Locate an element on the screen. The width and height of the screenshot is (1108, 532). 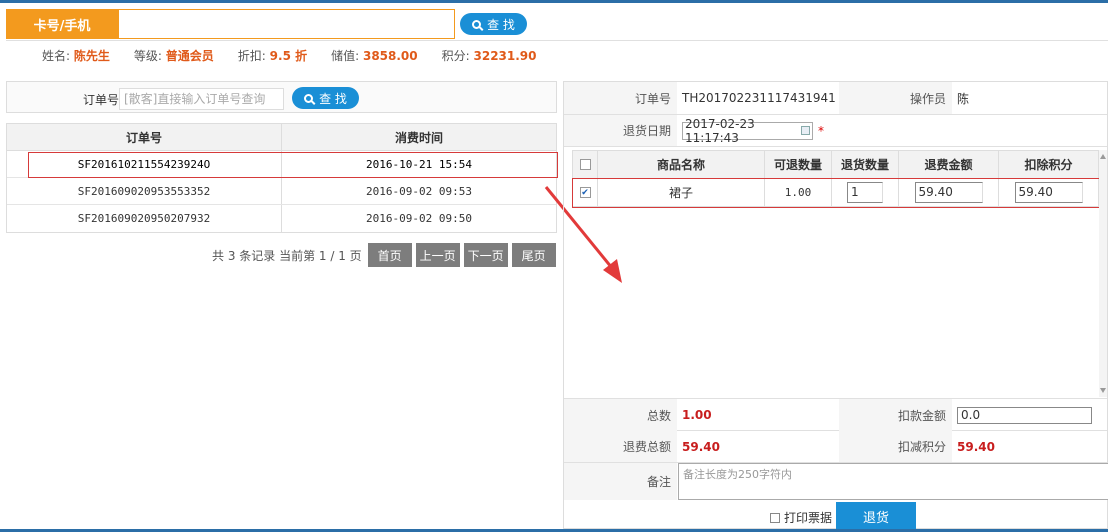
item-select-cell: ✔ is located at coordinates (585, 192).